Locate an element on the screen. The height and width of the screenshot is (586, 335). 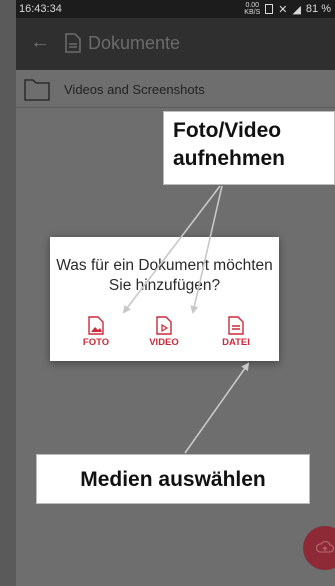
datei-option: DATEI is located at coordinates (236, 332).